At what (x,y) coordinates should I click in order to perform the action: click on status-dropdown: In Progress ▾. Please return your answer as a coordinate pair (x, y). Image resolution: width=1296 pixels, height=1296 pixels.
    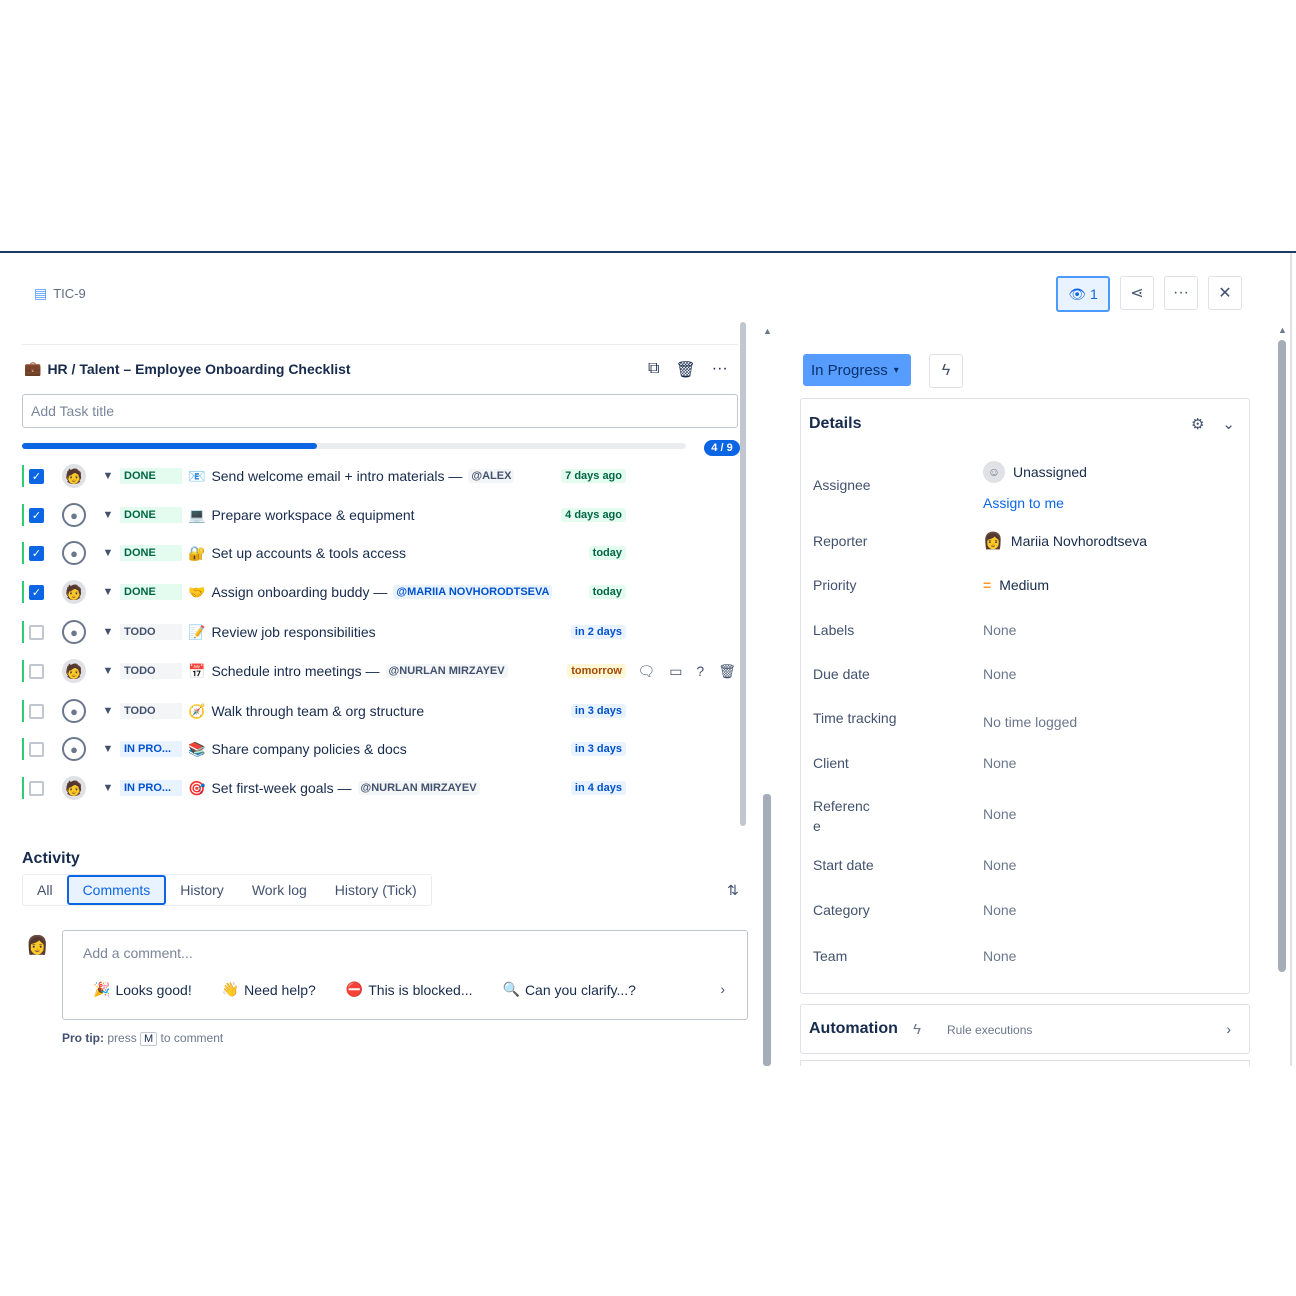
    Looking at the image, I should click on (857, 370).